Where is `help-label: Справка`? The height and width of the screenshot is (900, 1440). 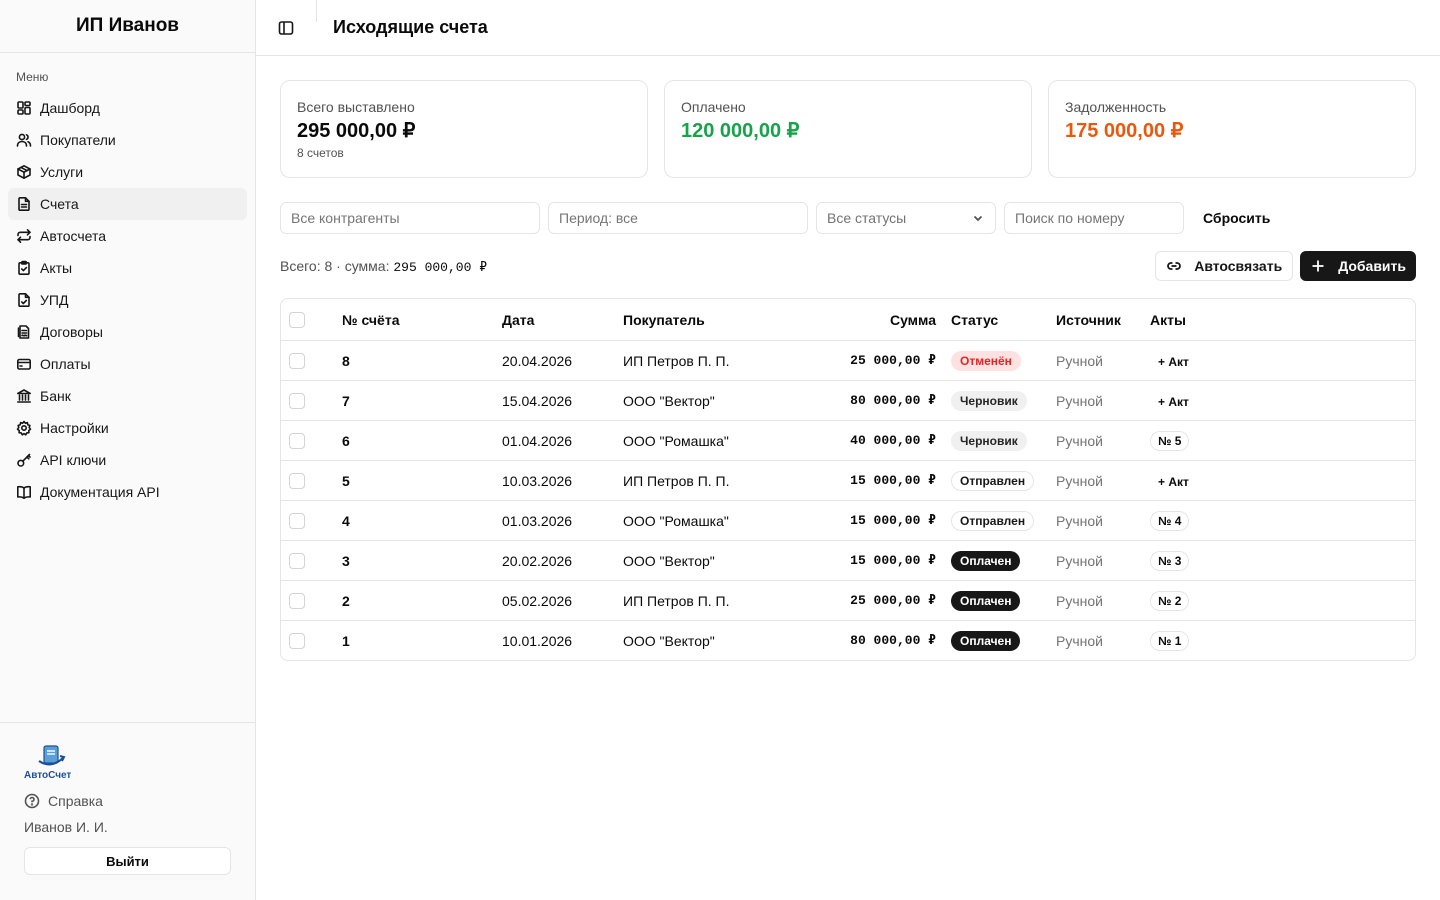
help-label: Справка is located at coordinates (75, 801).